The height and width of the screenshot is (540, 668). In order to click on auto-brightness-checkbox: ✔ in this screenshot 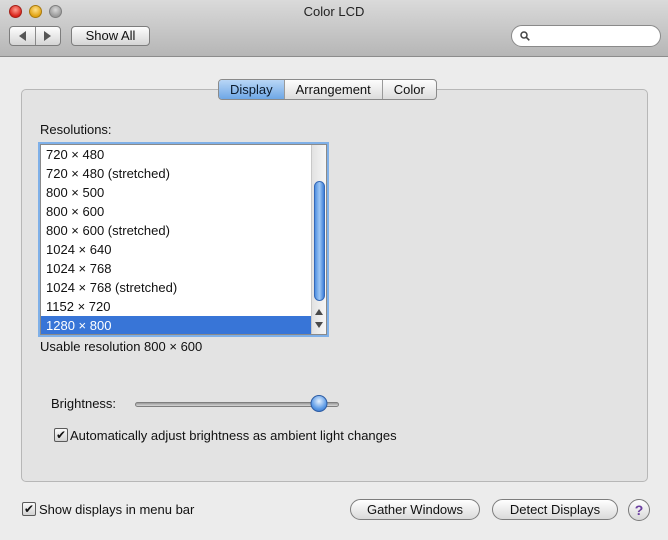, I will do `click(61, 435)`.